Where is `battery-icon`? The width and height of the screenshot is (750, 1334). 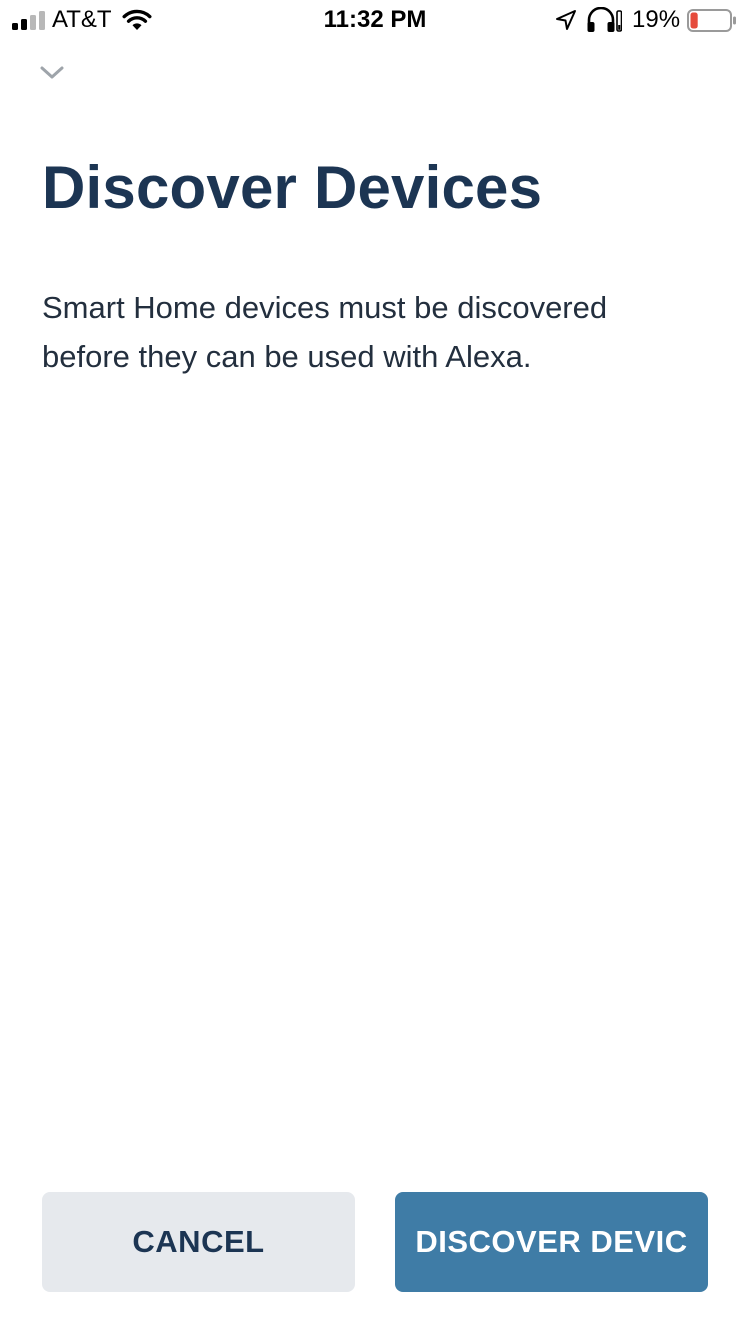
battery-icon is located at coordinates (711, 20).